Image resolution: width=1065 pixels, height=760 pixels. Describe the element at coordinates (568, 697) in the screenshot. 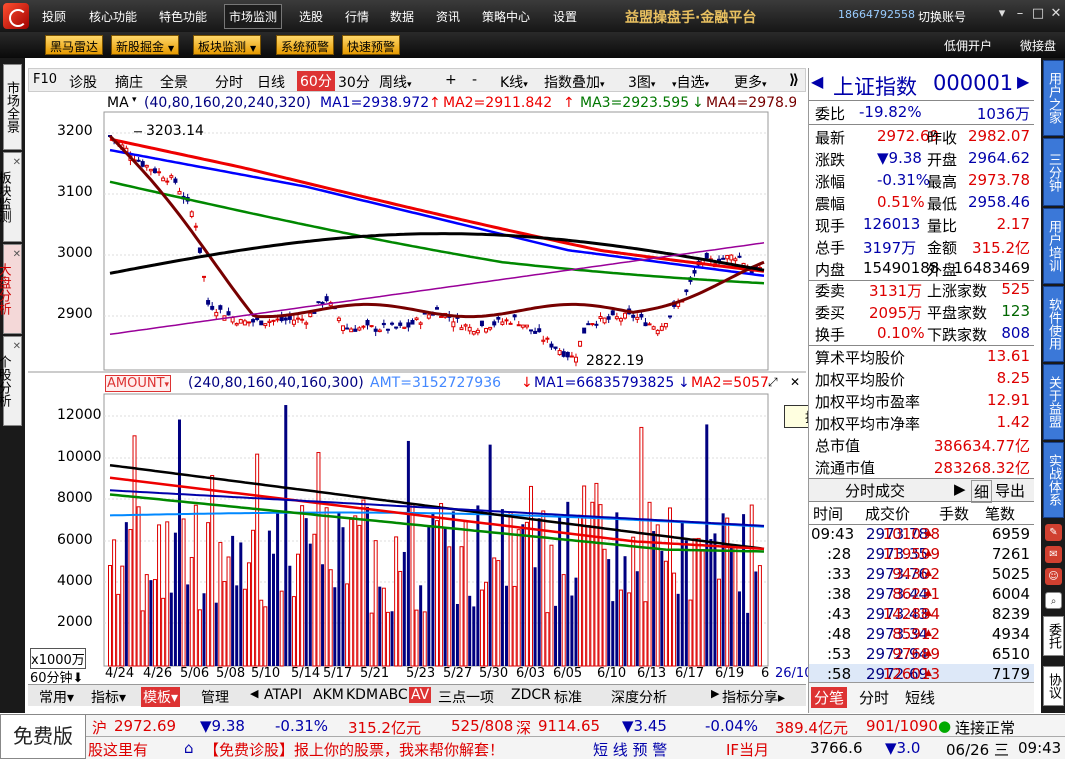

I see `tab-standard: 标准` at that location.